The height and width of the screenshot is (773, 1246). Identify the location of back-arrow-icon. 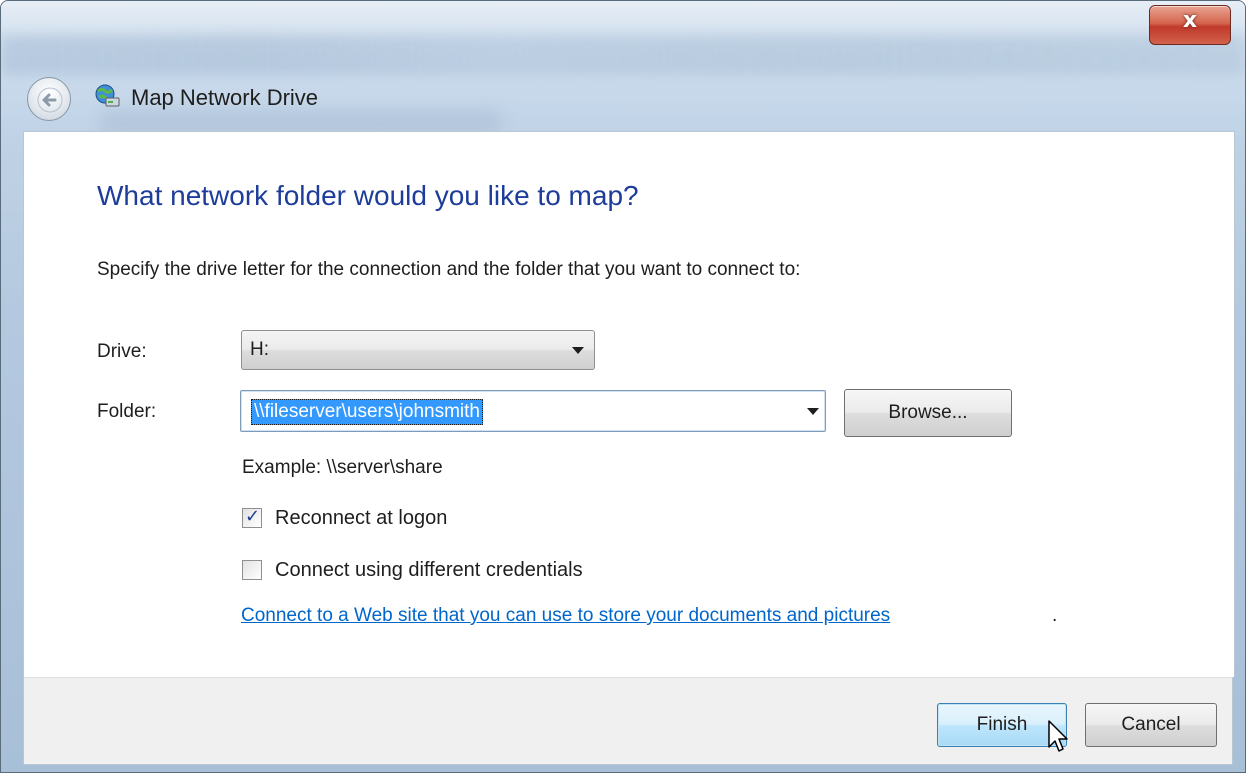
(50, 100).